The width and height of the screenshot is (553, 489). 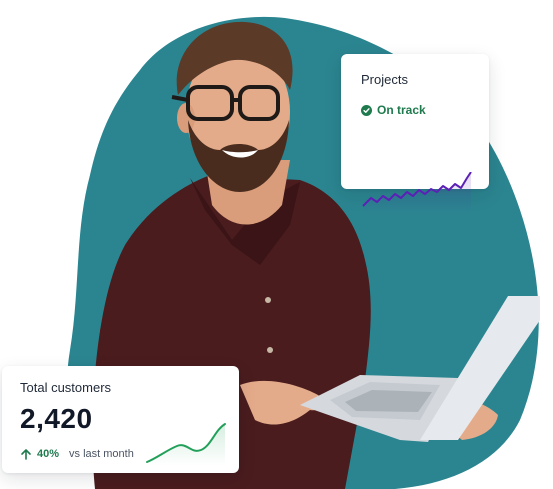 I want to click on project-status-label: On track, so click(x=401, y=110).